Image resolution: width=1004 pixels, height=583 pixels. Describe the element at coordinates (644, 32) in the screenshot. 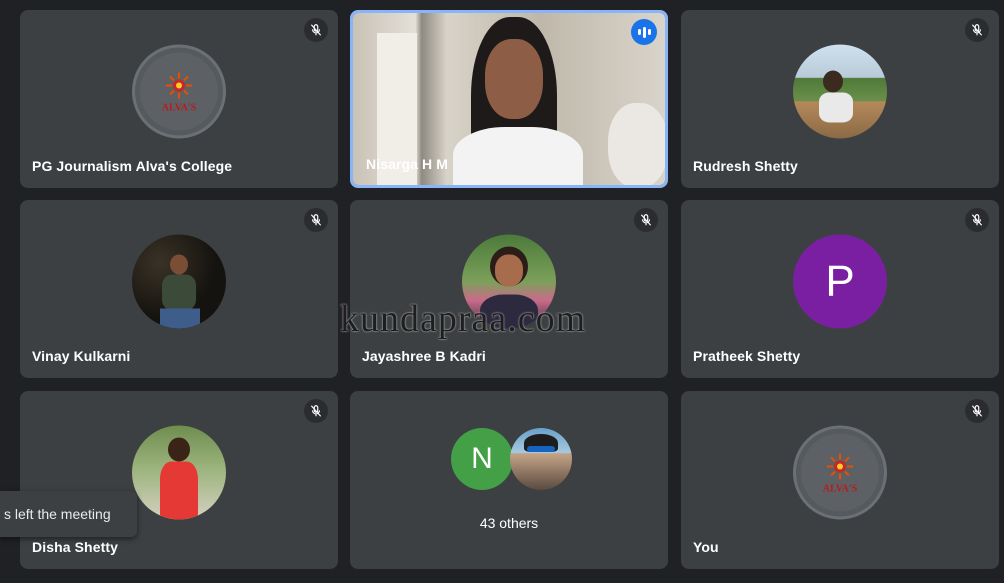

I see `speaking-indicator-icon` at that location.